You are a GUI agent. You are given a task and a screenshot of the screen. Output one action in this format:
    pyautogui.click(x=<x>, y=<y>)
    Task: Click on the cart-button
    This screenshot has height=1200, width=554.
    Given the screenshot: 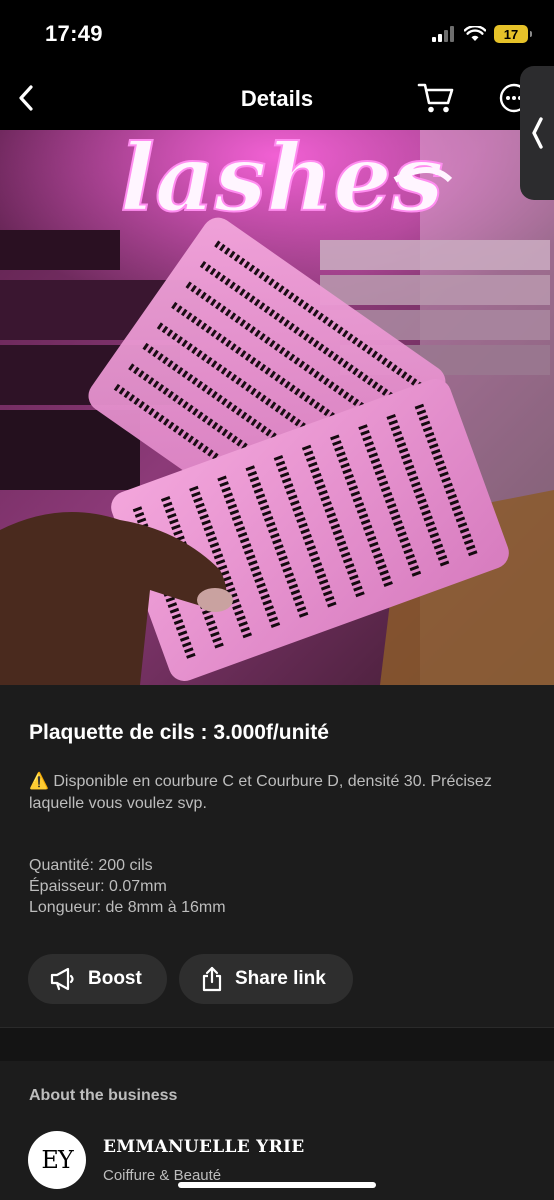 What is the action you would take?
    pyautogui.click(x=436, y=98)
    